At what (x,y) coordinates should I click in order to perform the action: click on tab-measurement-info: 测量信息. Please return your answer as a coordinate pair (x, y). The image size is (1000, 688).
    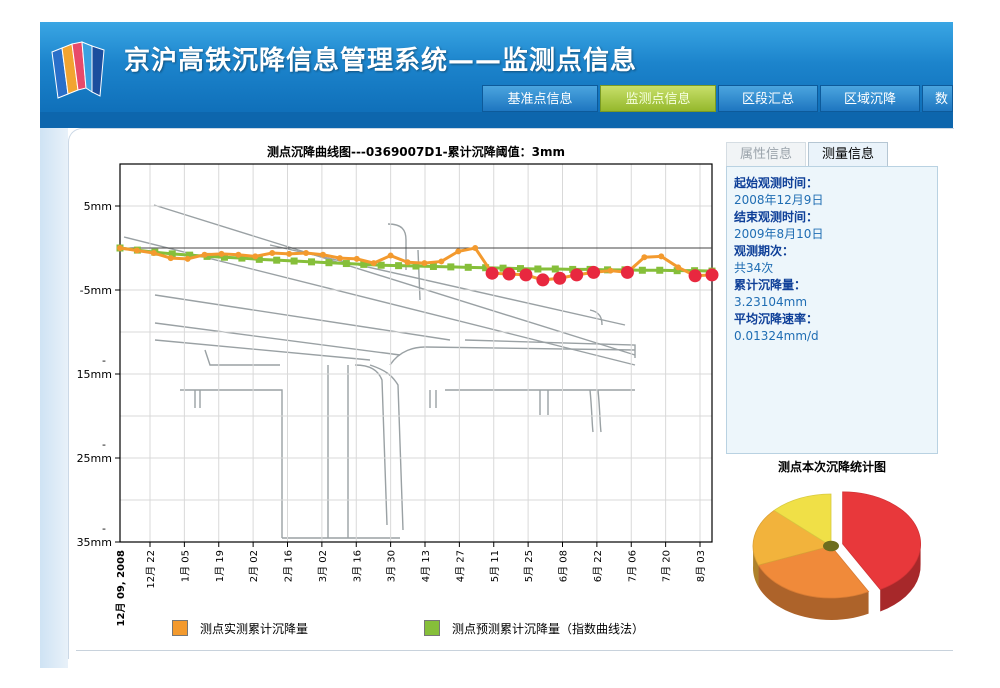
    Looking at the image, I should click on (848, 154).